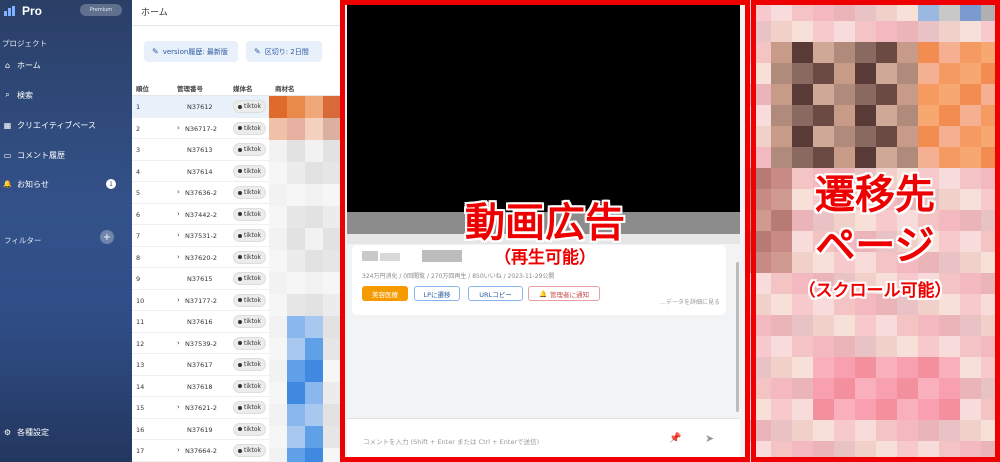 The image size is (1000, 462). I want to click on product-thumbnails-blurred, so click(305, 279).